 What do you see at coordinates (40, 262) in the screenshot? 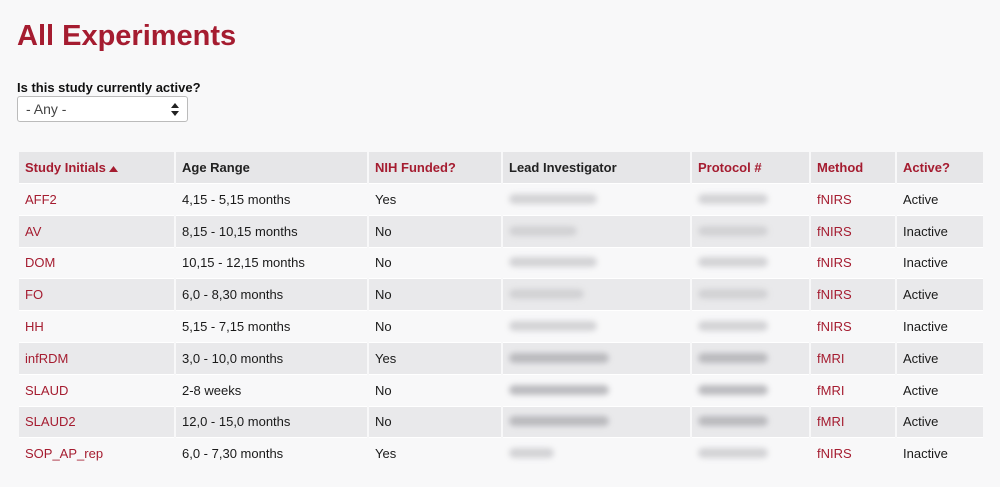
I see `study-link: DOM` at bounding box center [40, 262].